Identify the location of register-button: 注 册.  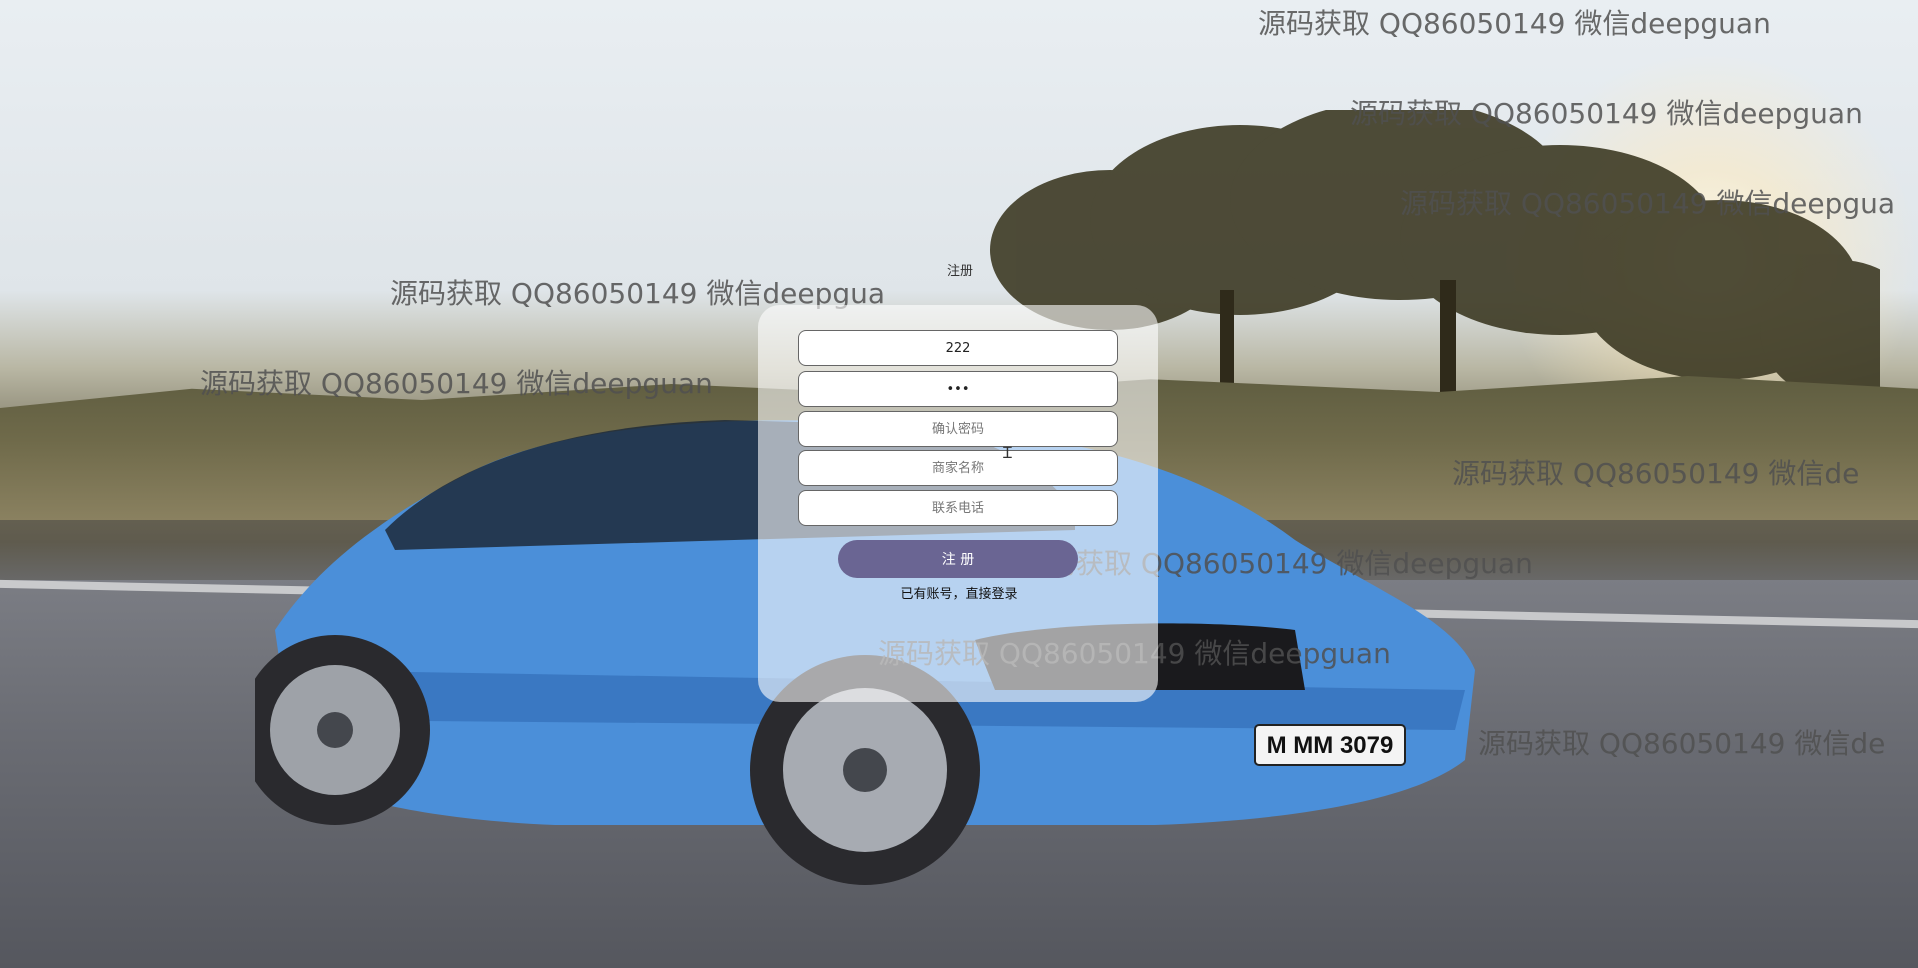
(958, 559).